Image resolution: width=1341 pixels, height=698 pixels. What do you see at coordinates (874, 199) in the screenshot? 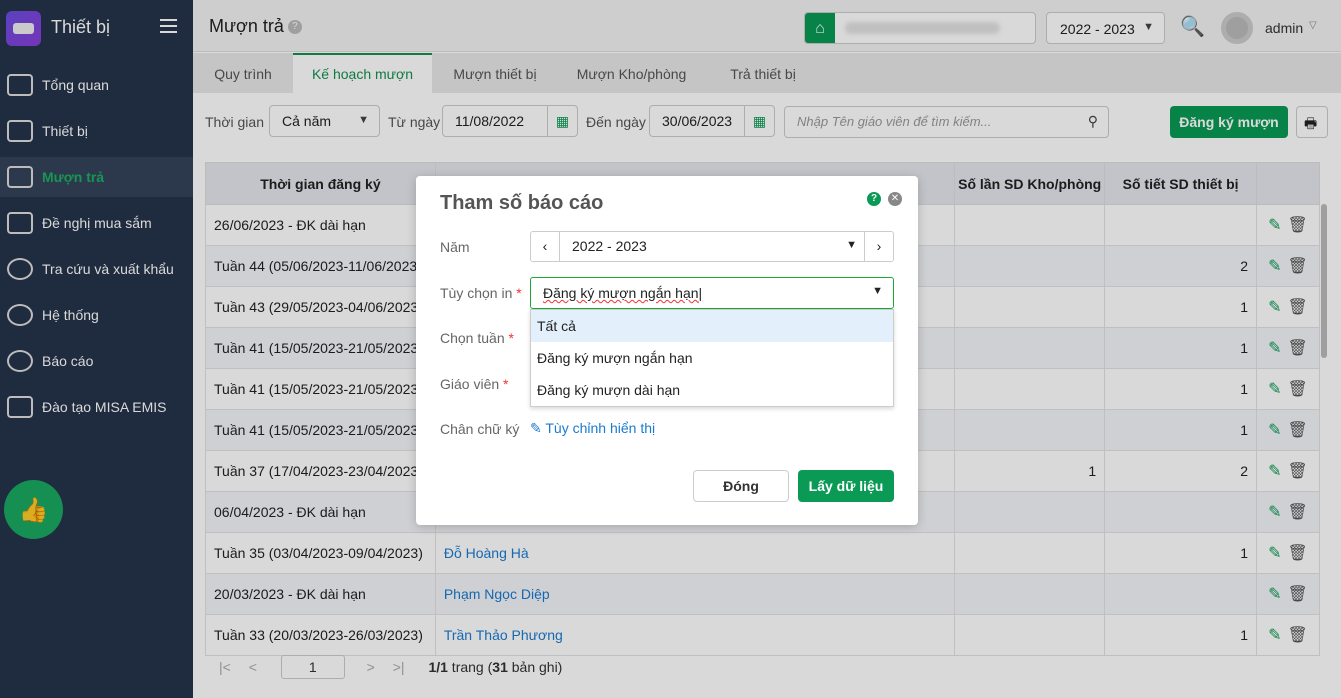
I see `help-icon: ?` at bounding box center [874, 199].